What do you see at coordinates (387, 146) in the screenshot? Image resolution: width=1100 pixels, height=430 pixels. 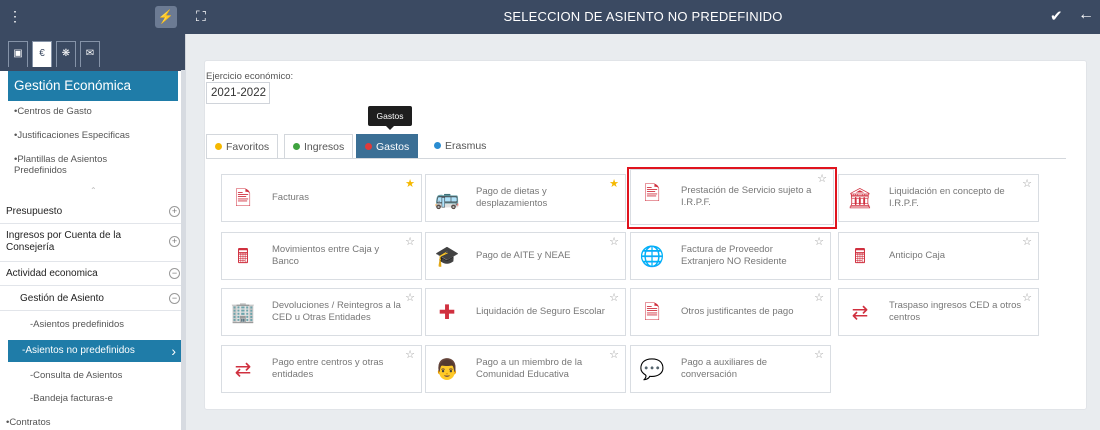 I see `tab-gastos: Gastos` at bounding box center [387, 146].